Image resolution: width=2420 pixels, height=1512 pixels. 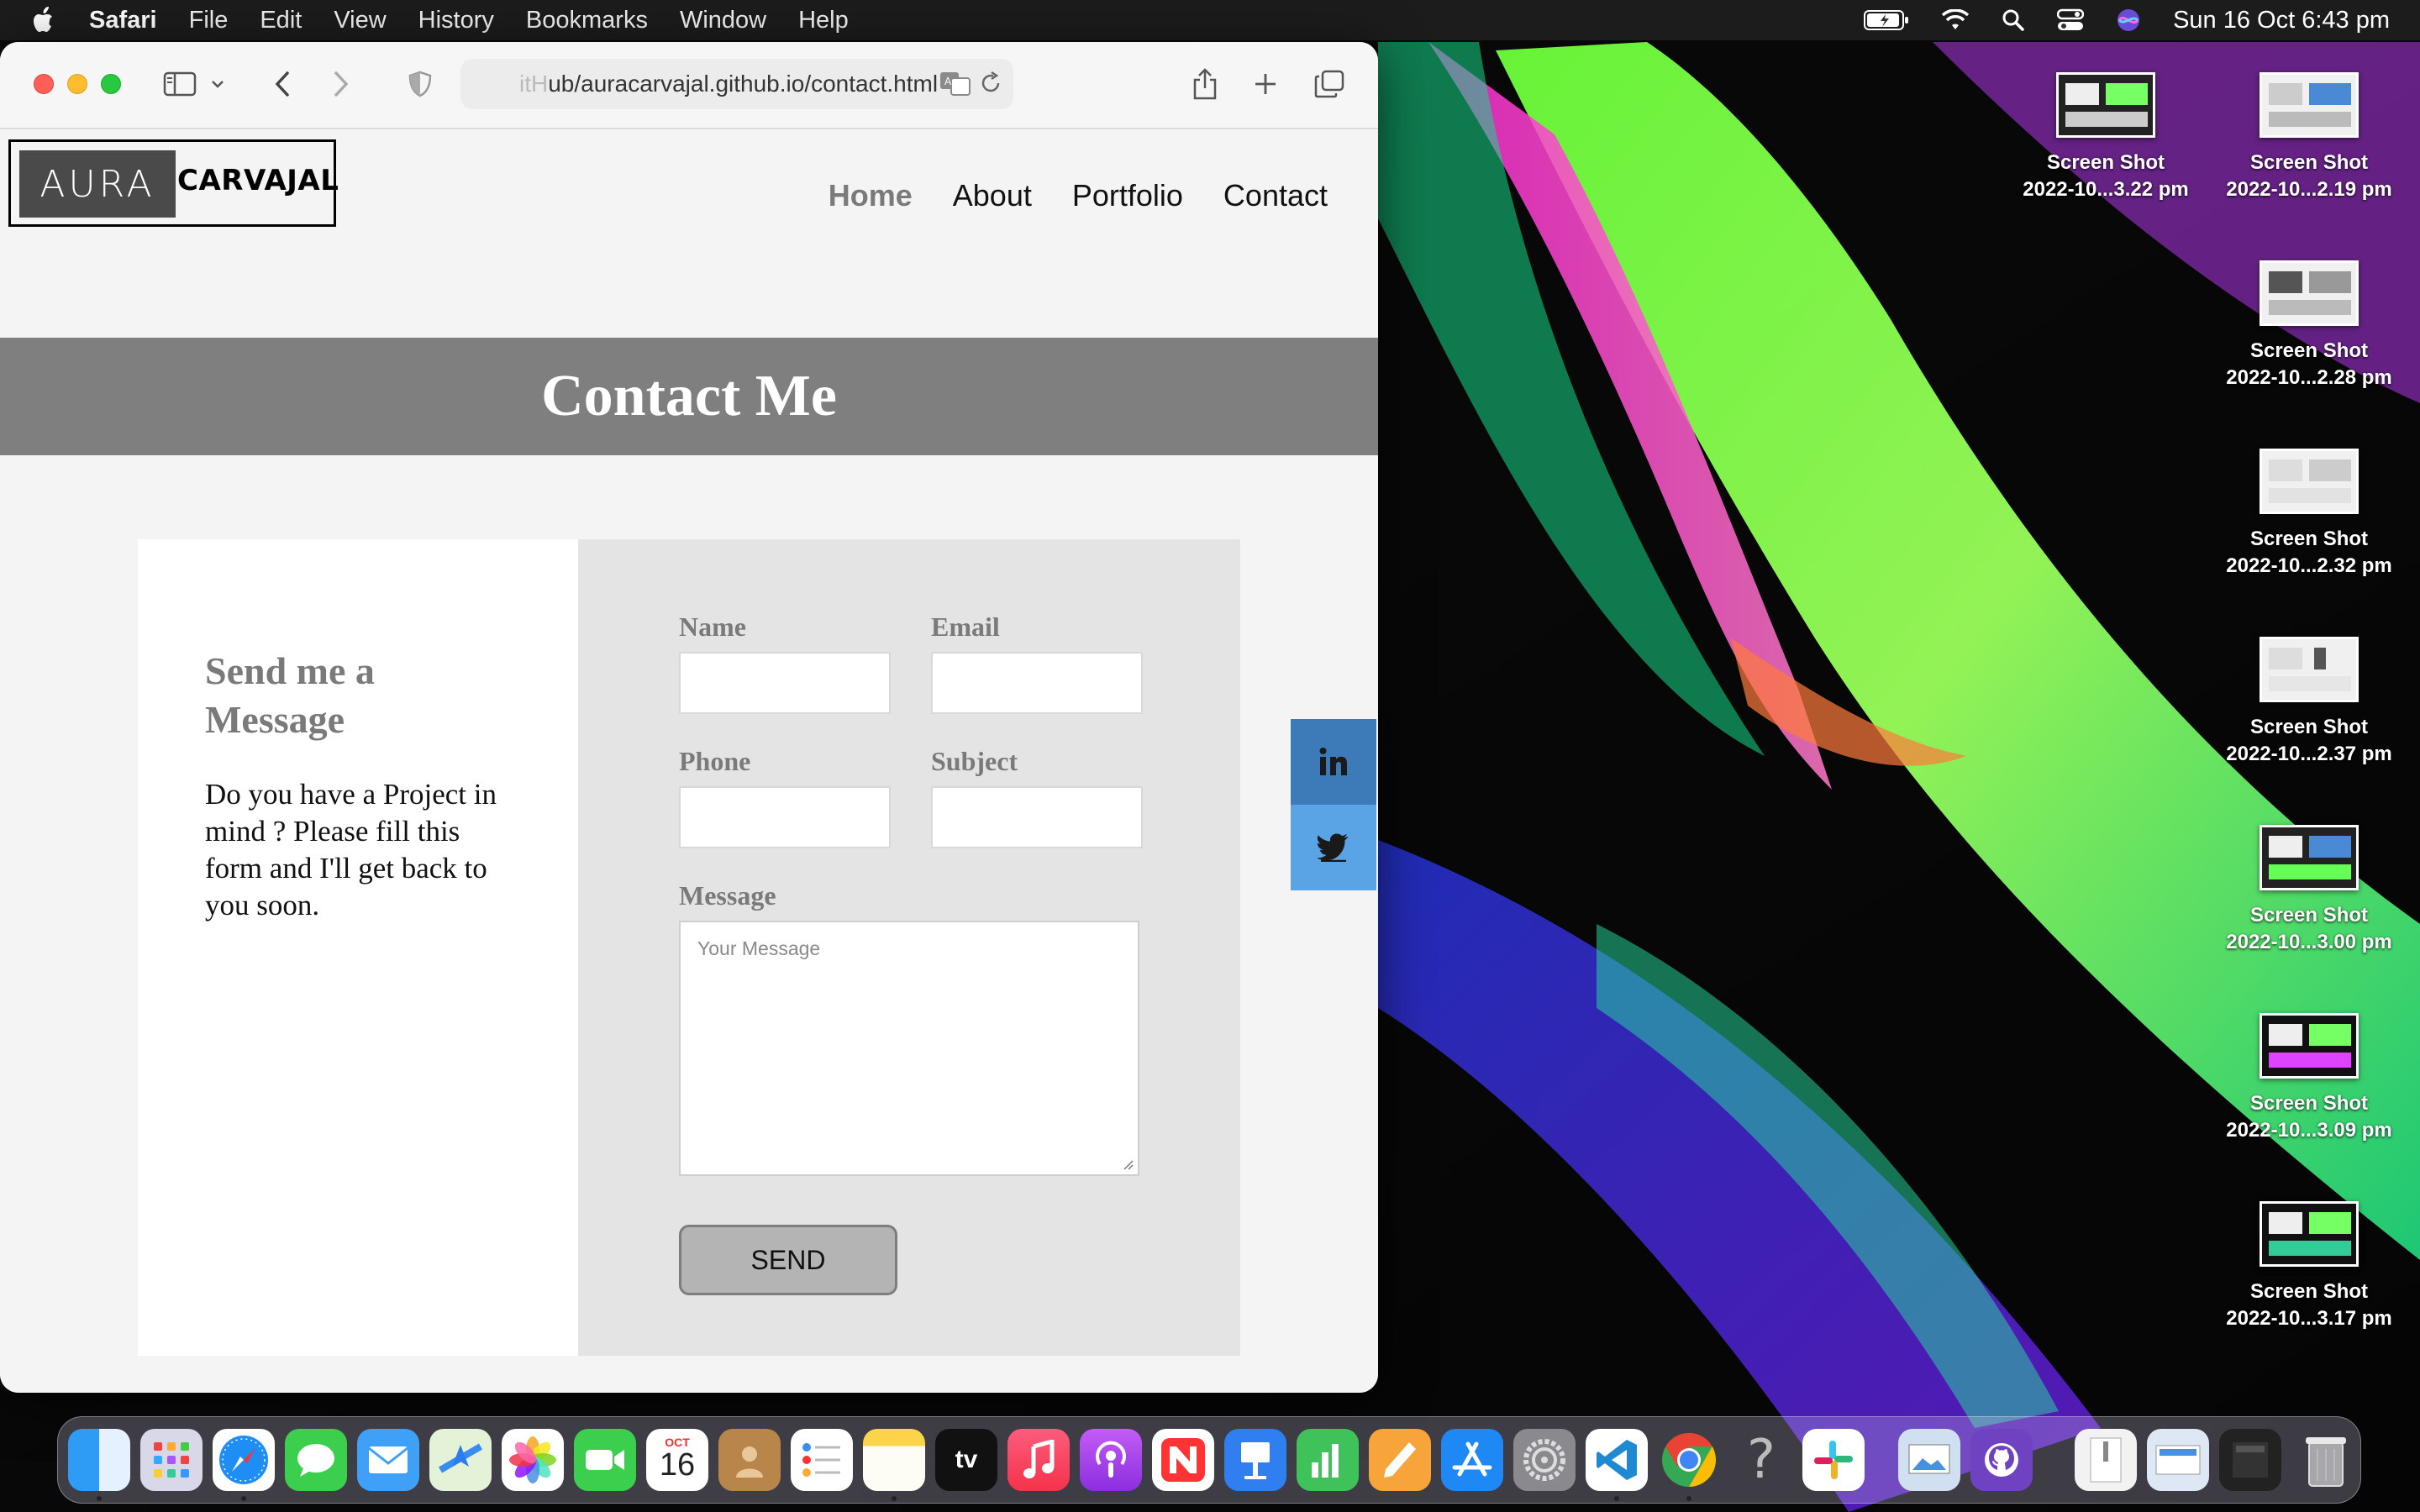 What do you see at coordinates (1544, 1460) in the screenshot?
I see `system-preferences-icon` at bounding box center [1544, 1460].